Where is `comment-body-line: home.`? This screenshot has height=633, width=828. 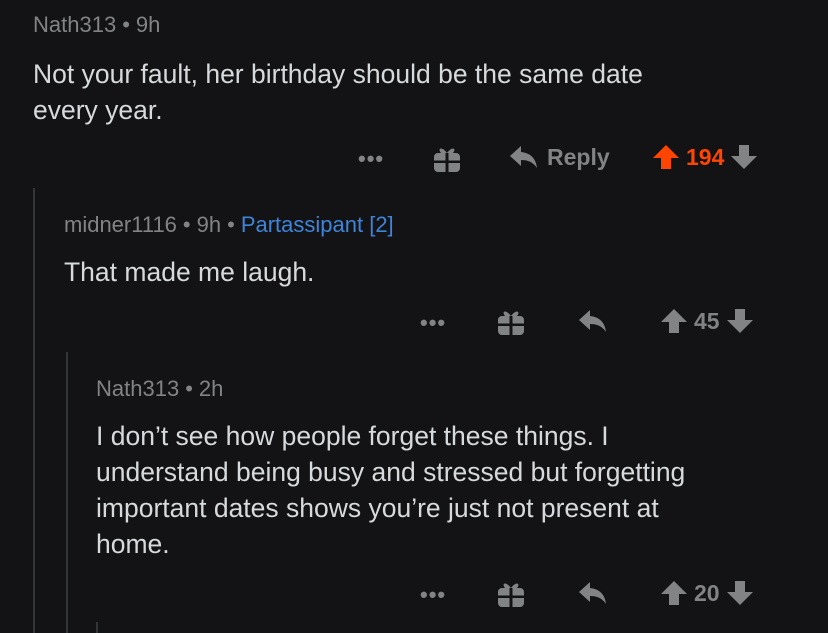 comment-body-line: home. is located at coordinates (133, 544).